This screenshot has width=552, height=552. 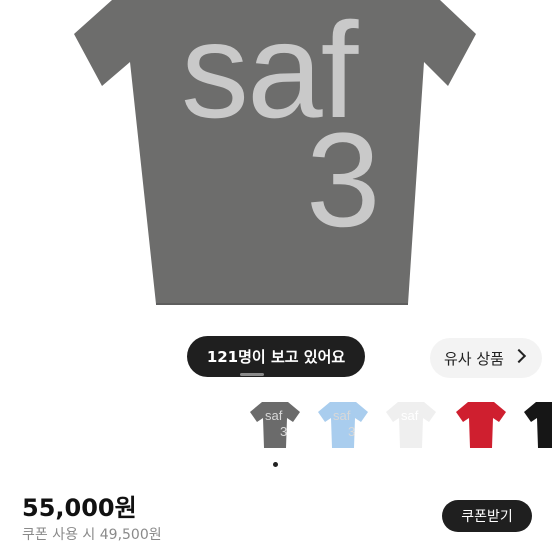 I want to click on similar-products-label: 유사 상품, so click(x=474, y=358).